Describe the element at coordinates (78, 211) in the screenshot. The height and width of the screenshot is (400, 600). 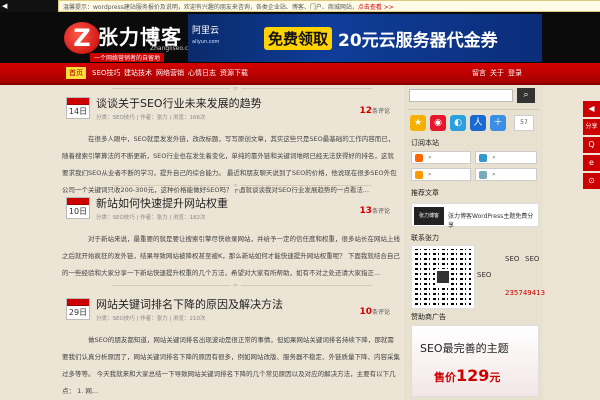
I see `post-day: 10日` at that location.